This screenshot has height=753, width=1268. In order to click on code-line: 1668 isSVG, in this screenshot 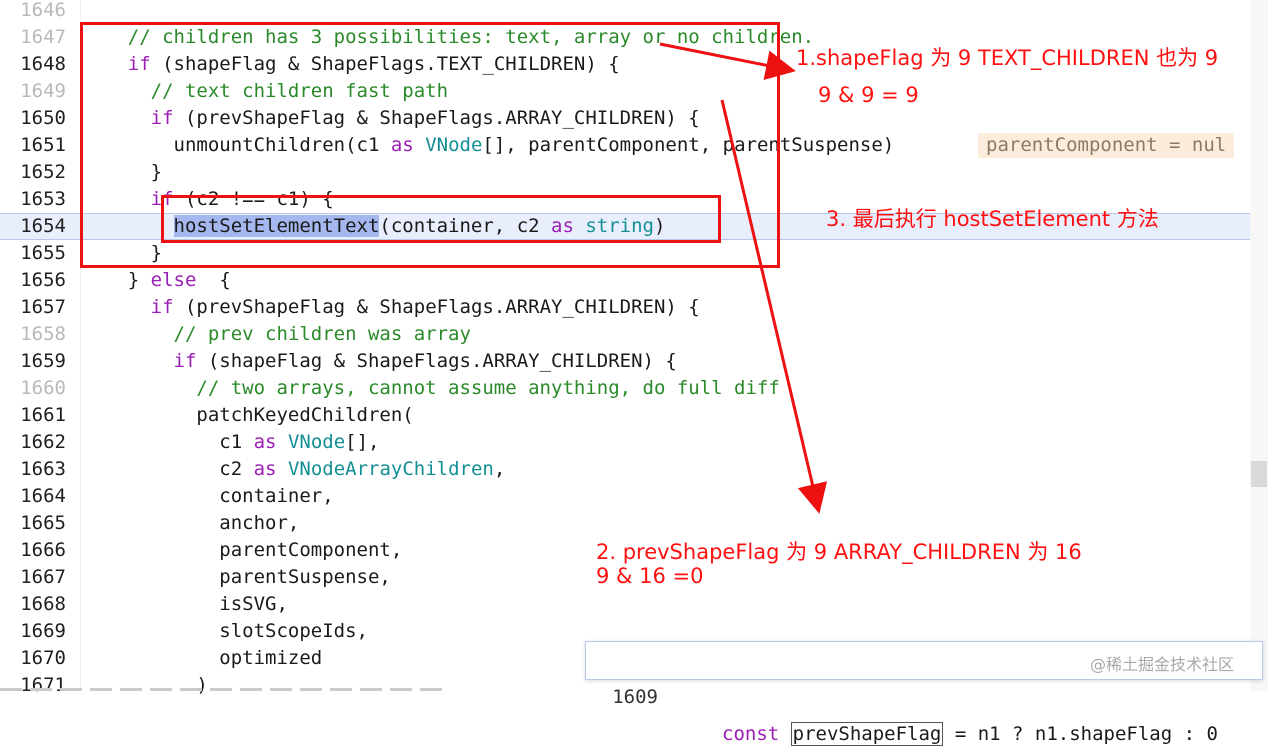, I will do `click(625, 604)`.